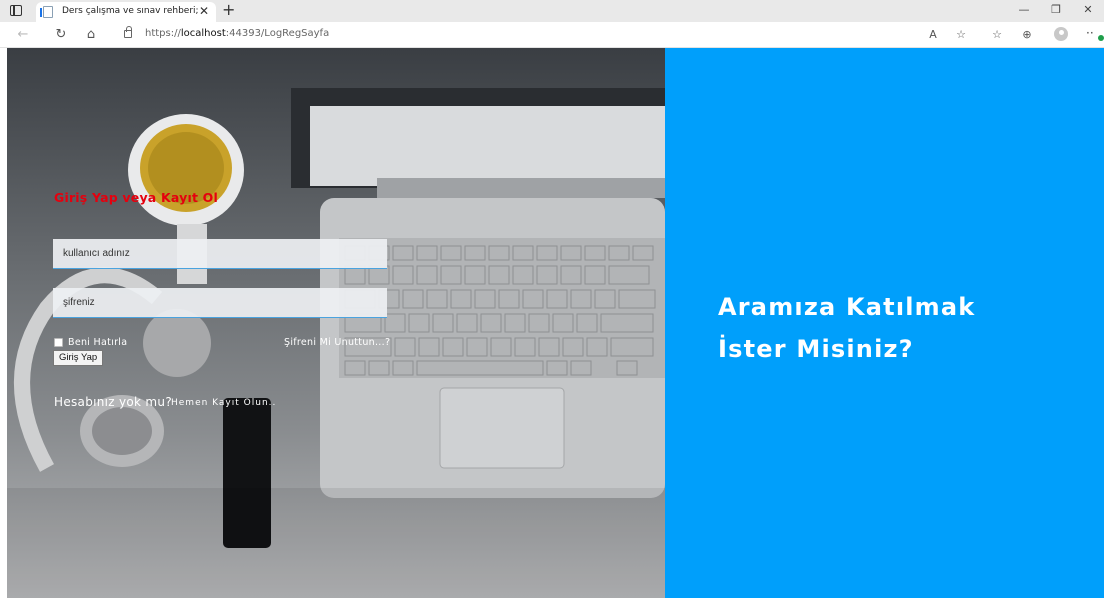 Image resolution: width=1104 pixels, height=598 pixels. Describe the element at coordinates (220, 303) in the screenshot. I see `password-input` at that location.